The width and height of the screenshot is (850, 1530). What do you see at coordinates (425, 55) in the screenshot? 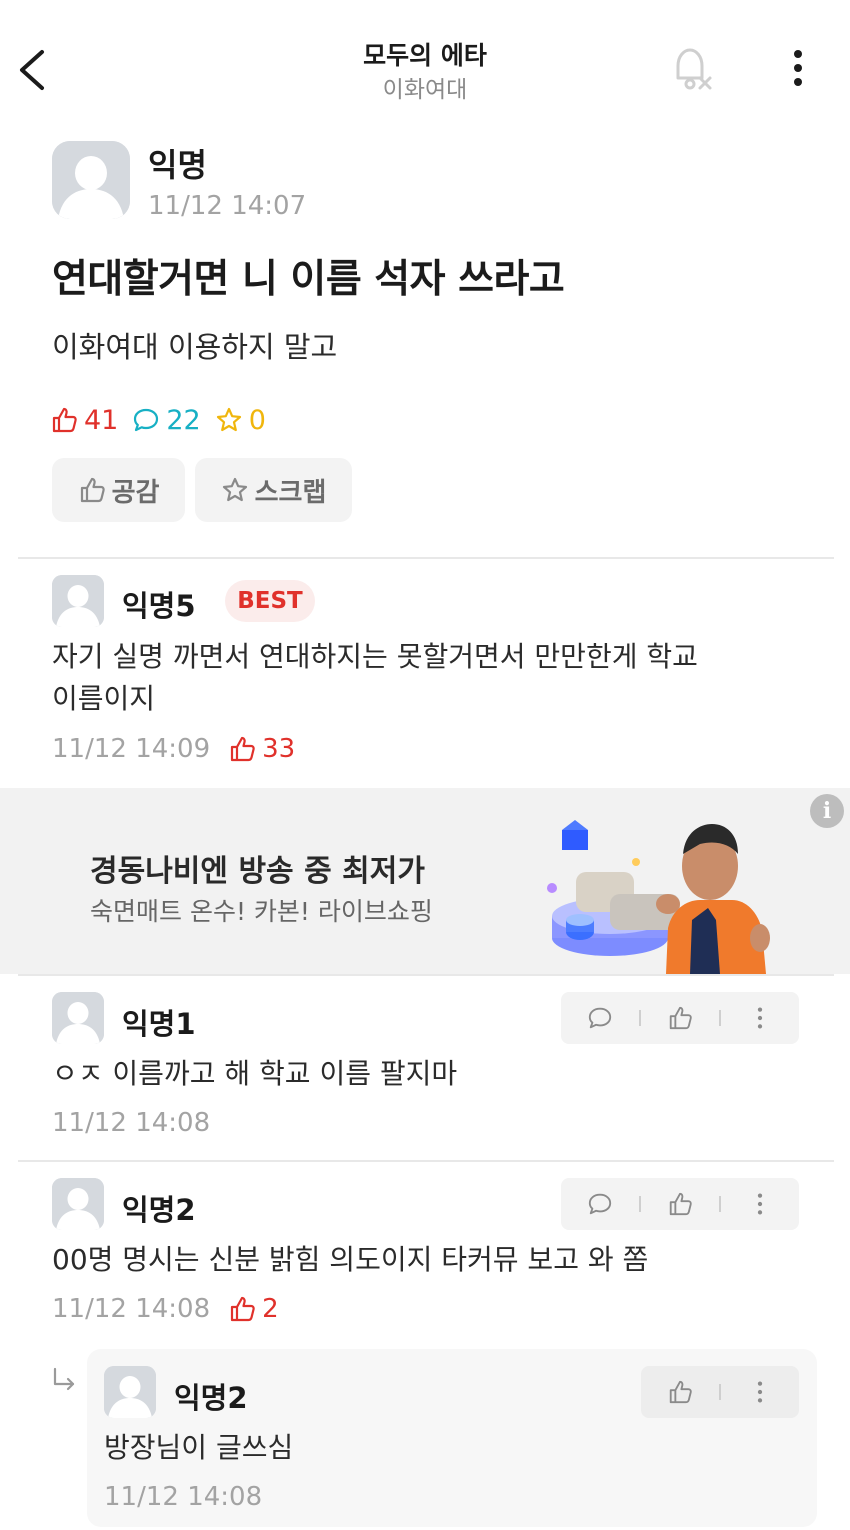
I see `board-title: 모두의 에타` at bounding box center [425, 55].